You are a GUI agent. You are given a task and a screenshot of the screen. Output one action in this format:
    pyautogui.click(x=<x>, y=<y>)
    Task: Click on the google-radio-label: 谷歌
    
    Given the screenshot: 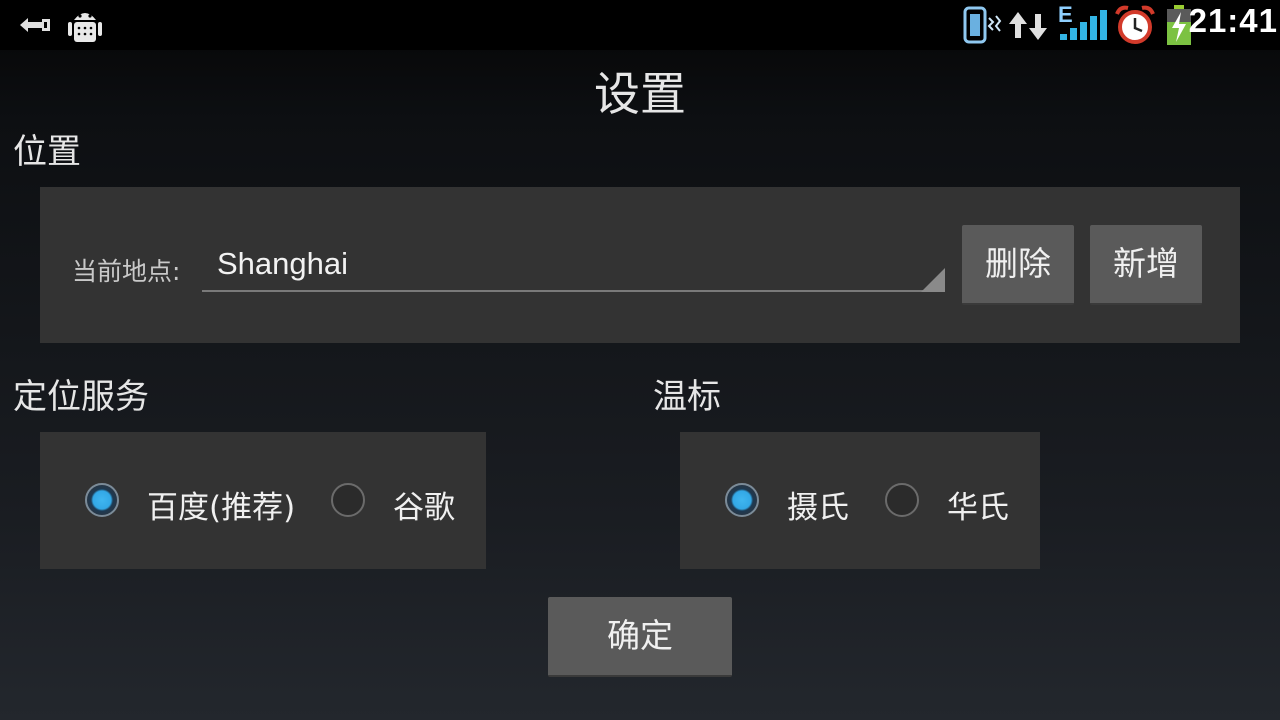 What is the action you would take?
    pyautogui.click(x=424, y=504)
    